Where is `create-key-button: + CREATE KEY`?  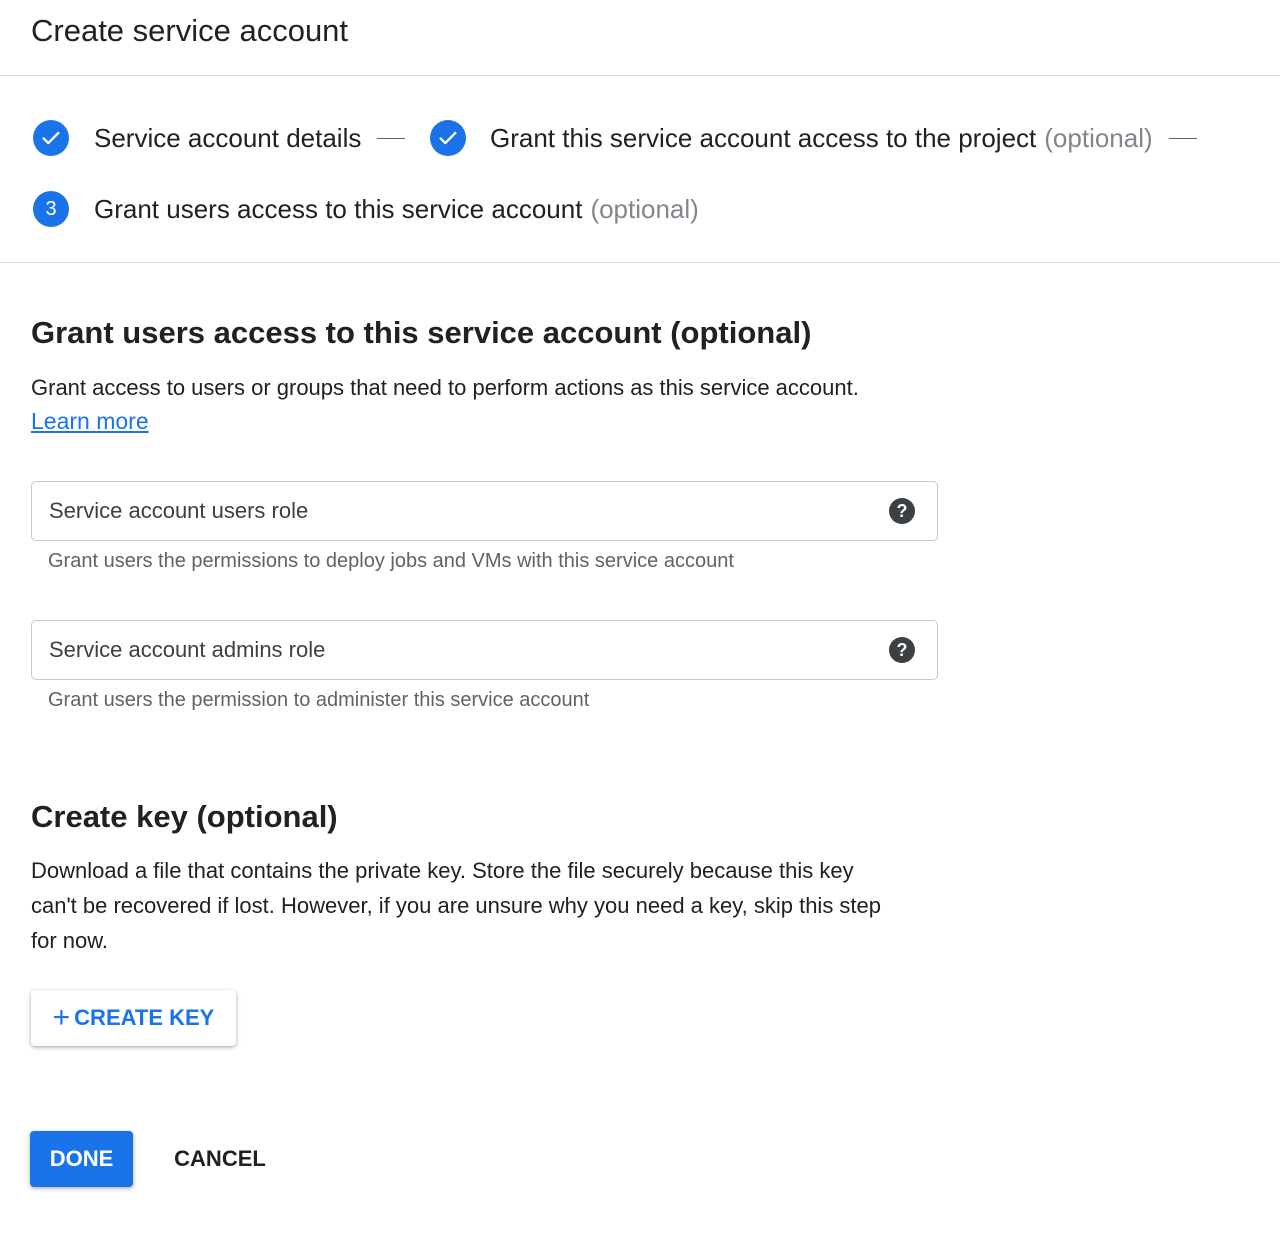 create-key-button: + CREATE KEY is located at coordinates (133, 1018).